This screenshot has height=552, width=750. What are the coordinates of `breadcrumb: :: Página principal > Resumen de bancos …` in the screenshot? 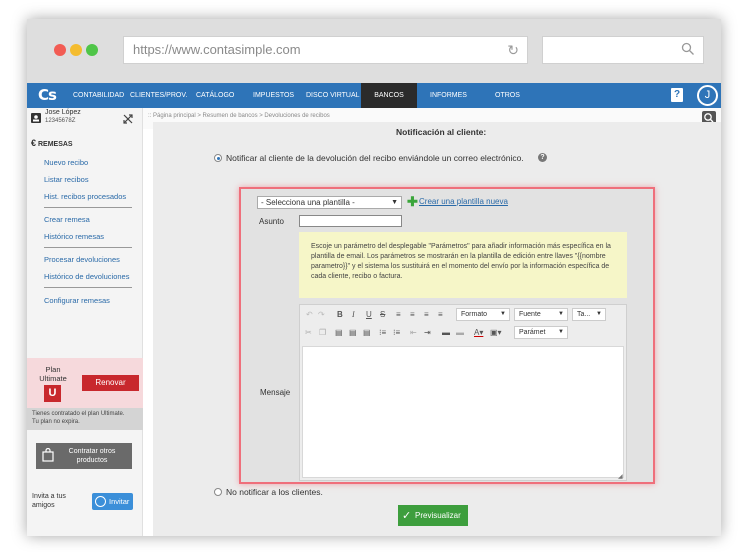 It's located at (239, 116).